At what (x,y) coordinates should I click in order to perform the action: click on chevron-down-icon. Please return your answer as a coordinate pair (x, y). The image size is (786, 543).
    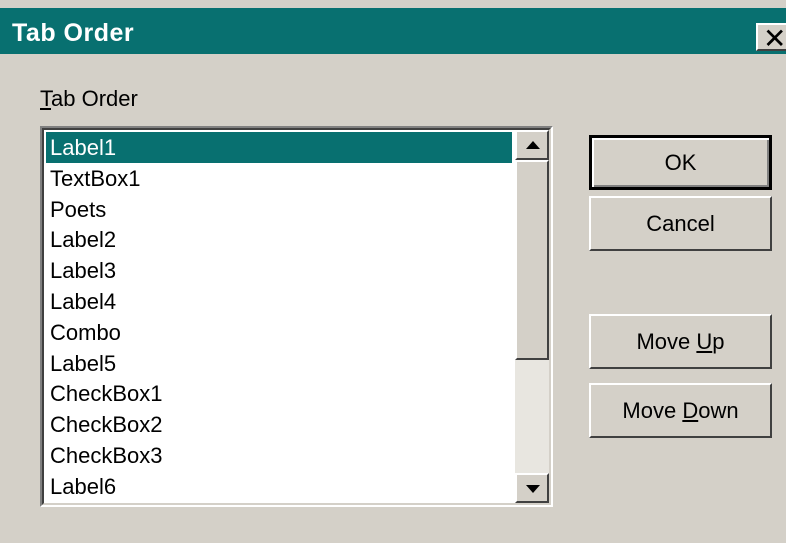
    Looking at the image, I should click on (533, 489).